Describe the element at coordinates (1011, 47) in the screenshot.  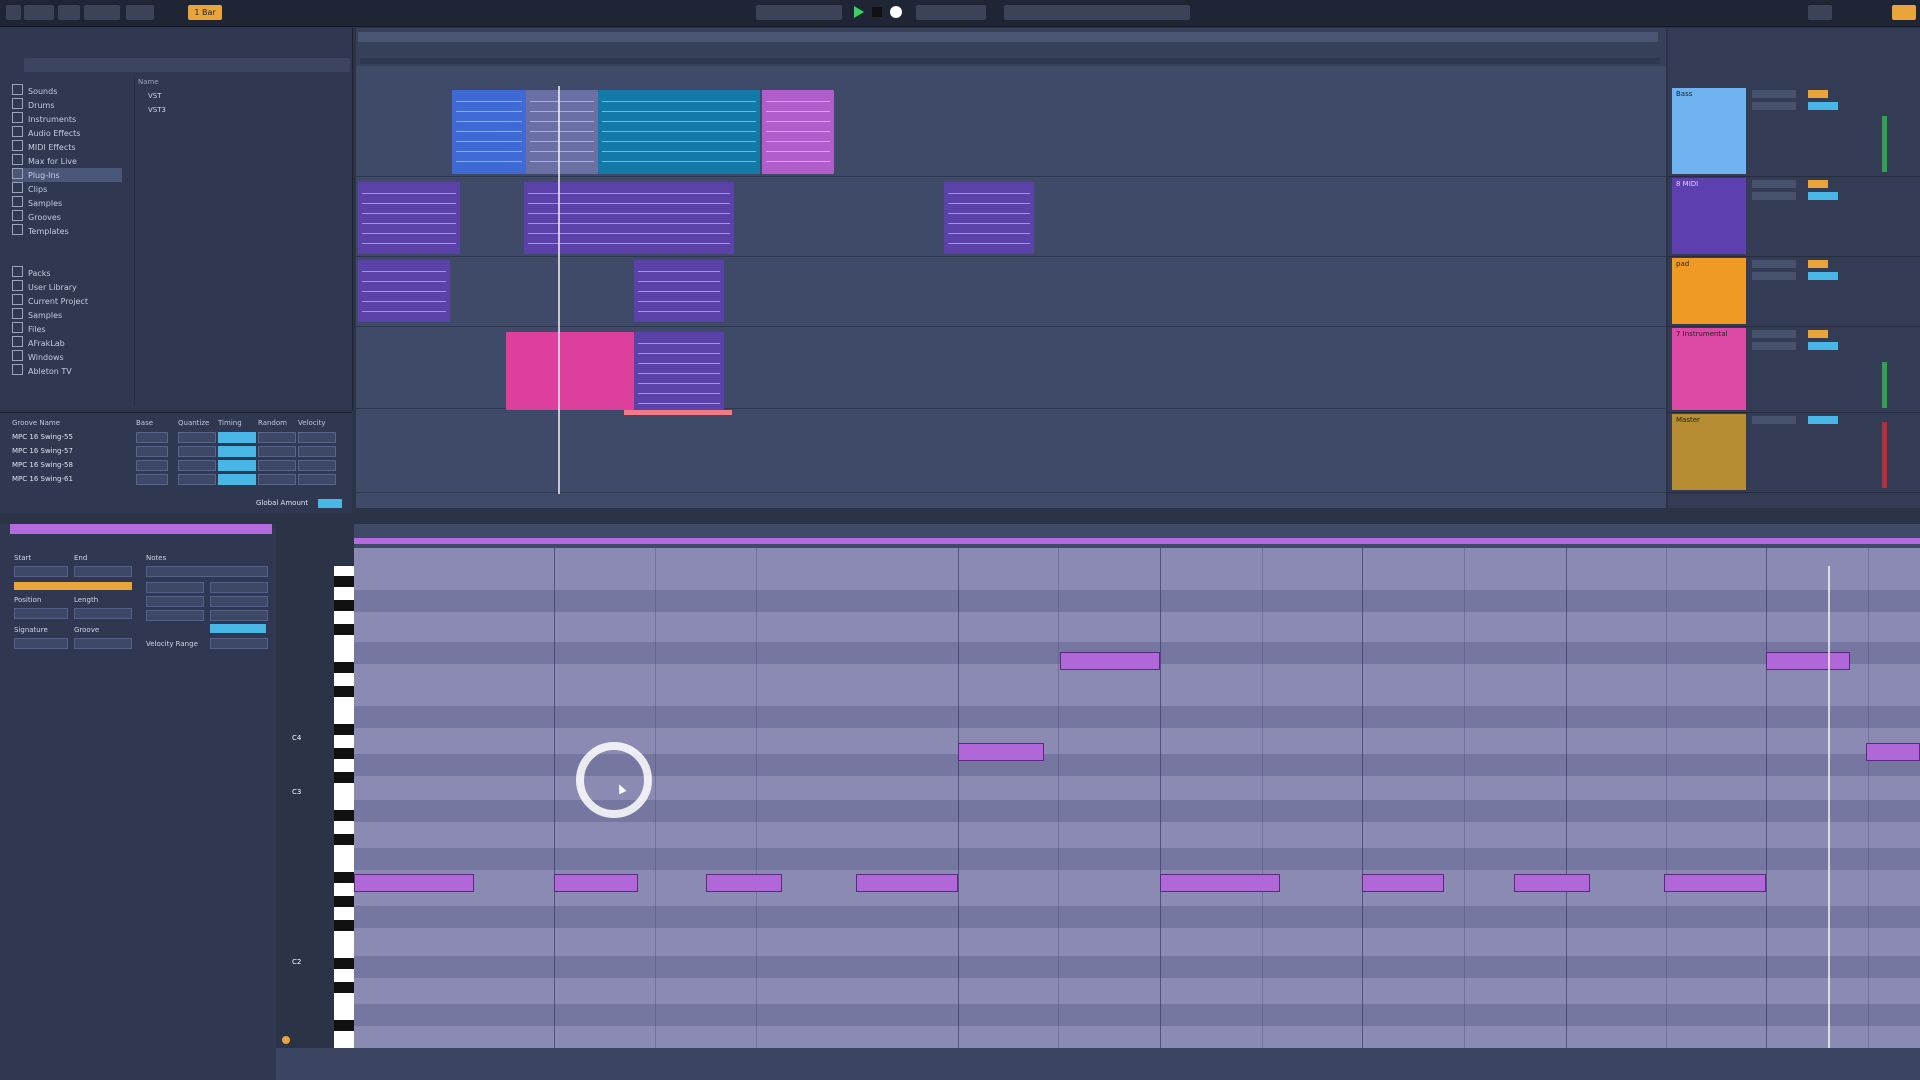
I see `arrangement-ruler` at that location.